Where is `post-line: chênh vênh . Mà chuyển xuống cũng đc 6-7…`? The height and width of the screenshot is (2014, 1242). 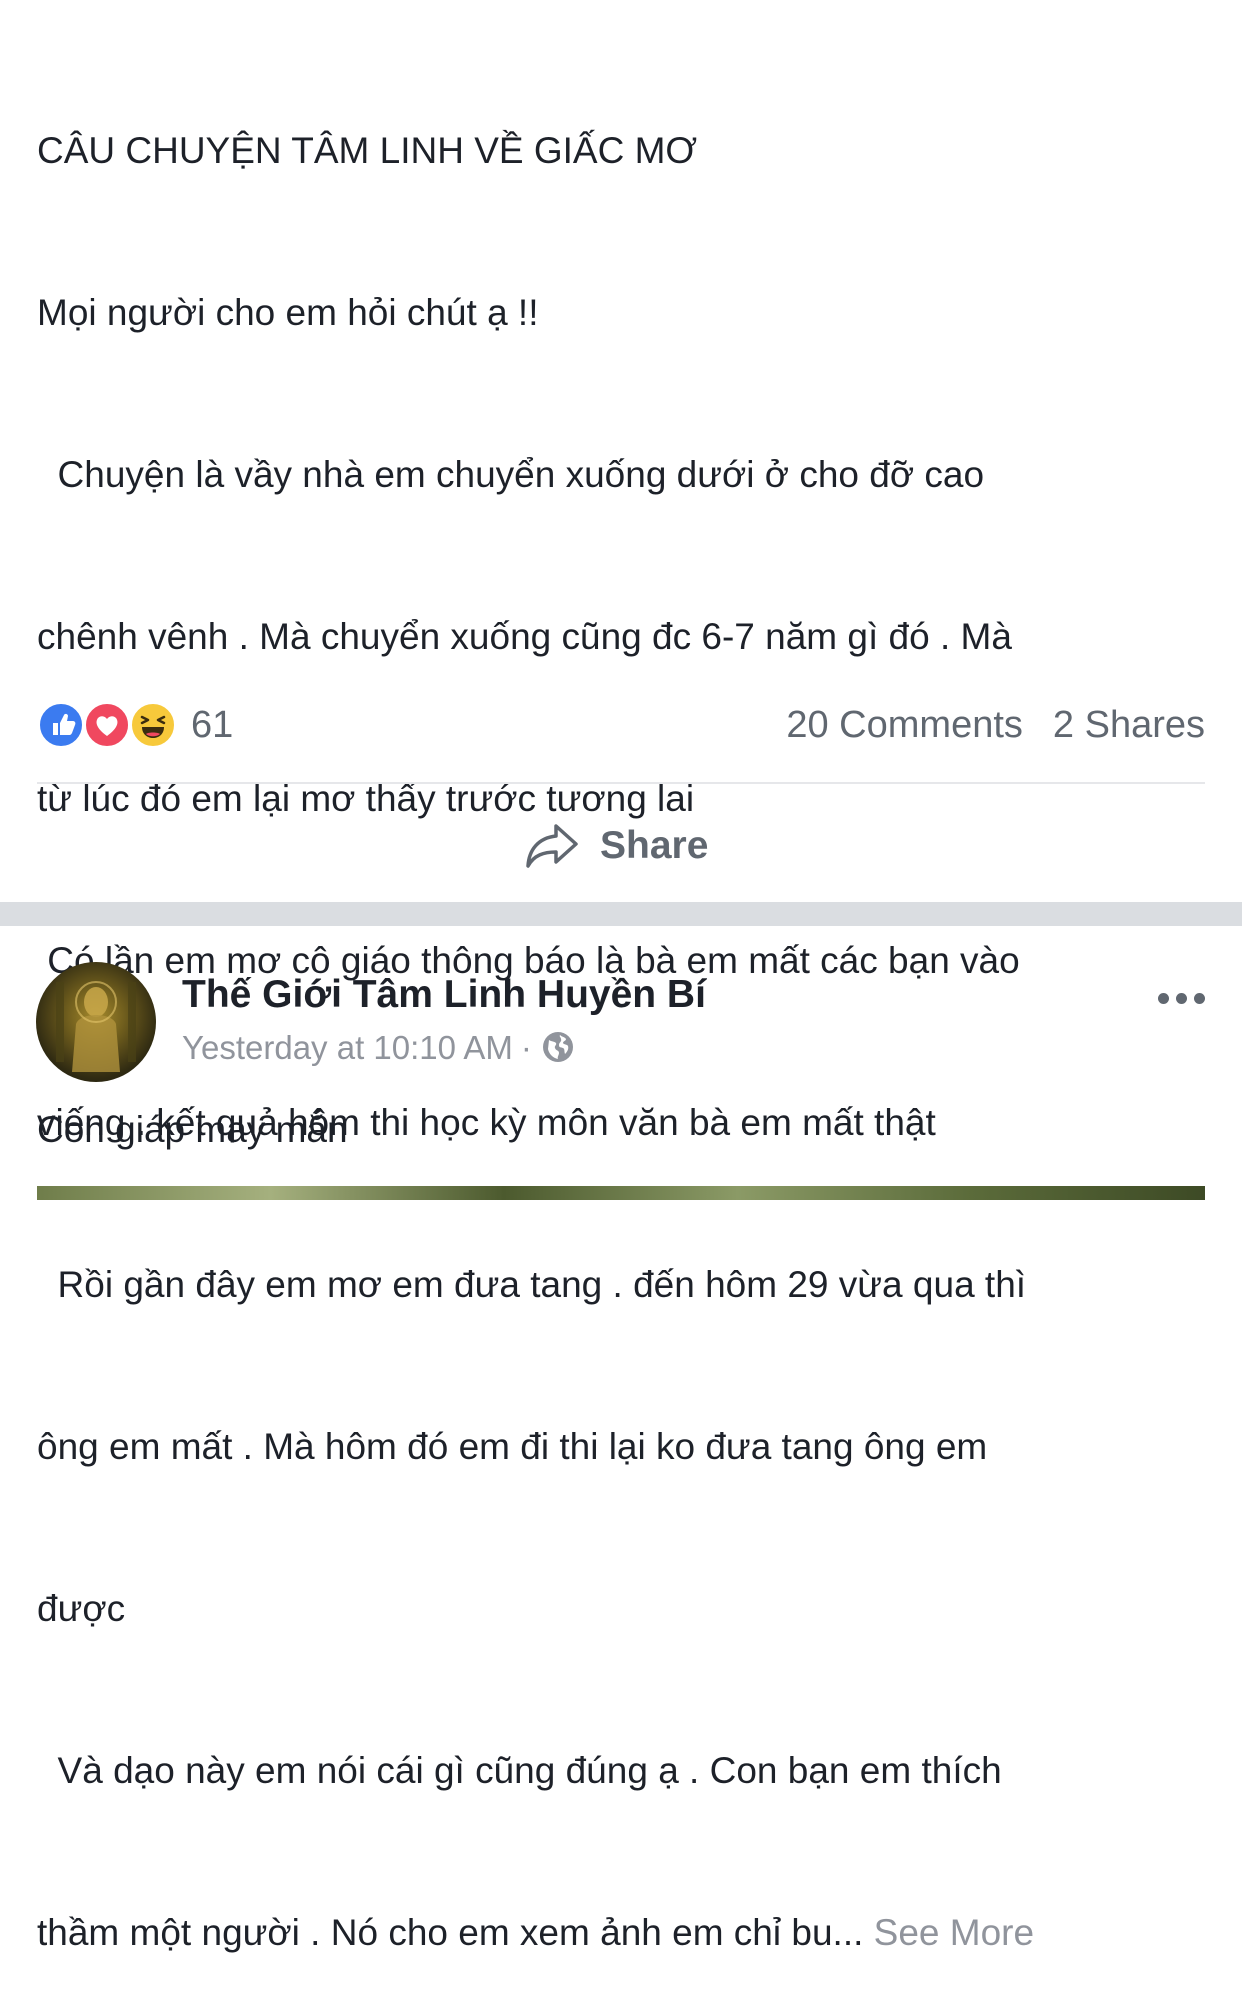
post-line: chênh vênh . Mà chuyển xuống cũng đc 6-7… is located at coordinates (524, 636).